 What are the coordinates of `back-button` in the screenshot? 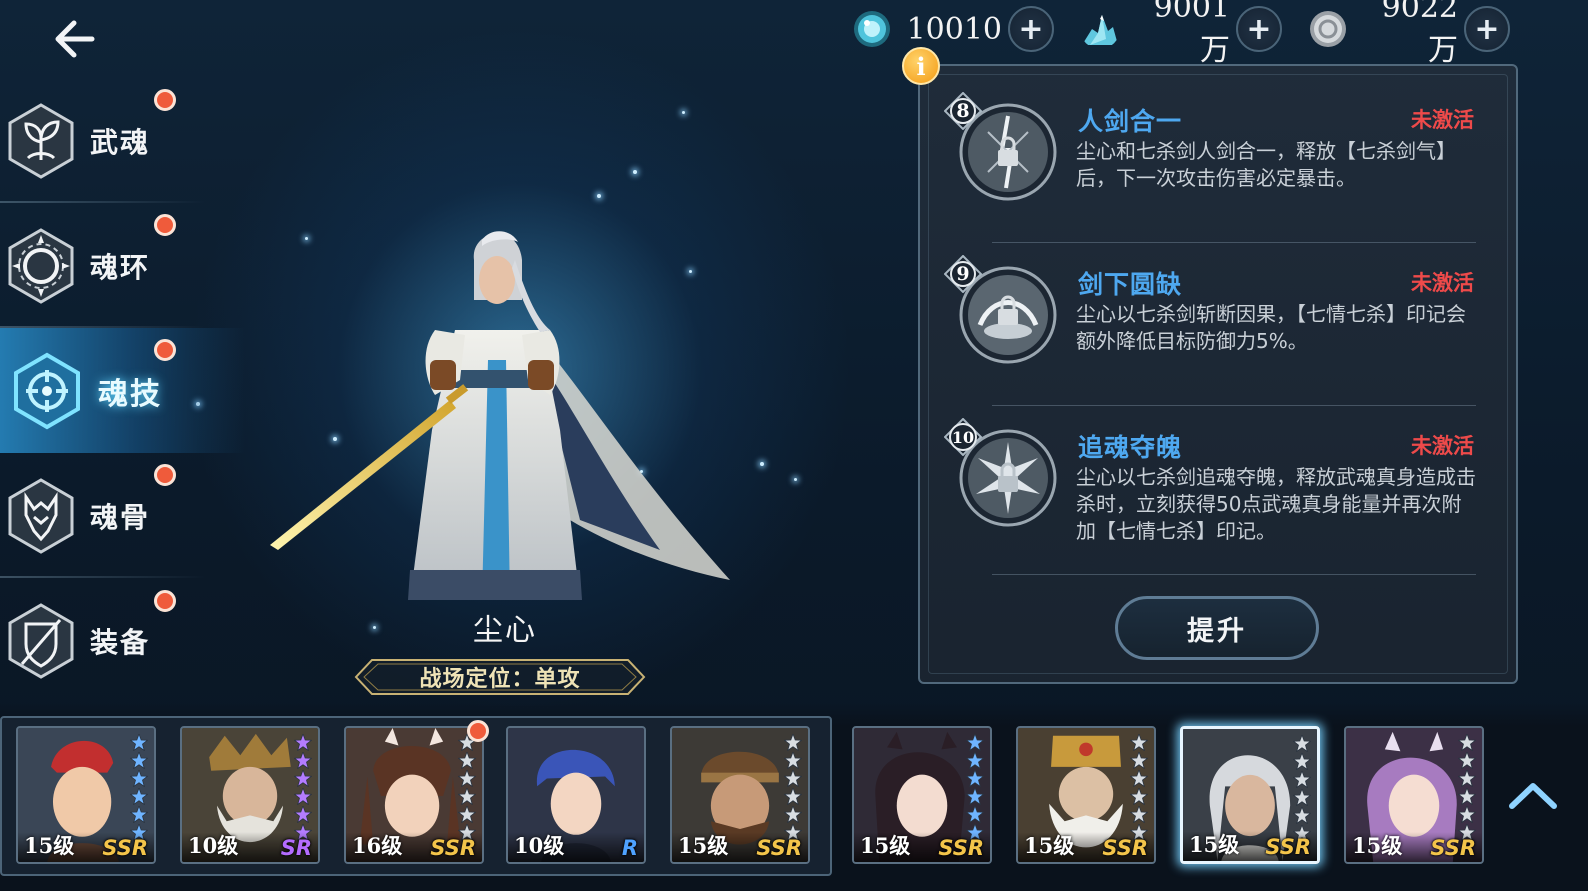 It's located at (74, 39).